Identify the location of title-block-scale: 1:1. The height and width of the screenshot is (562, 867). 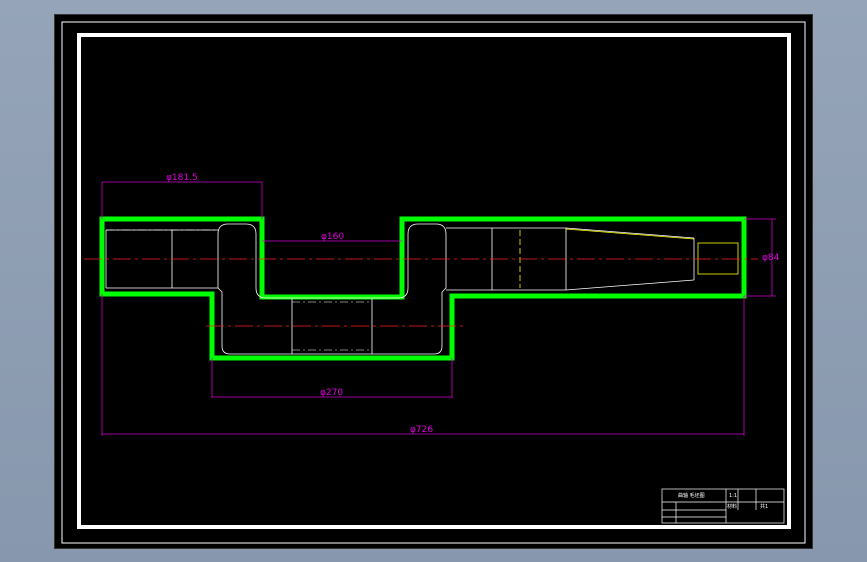
(733, 496).